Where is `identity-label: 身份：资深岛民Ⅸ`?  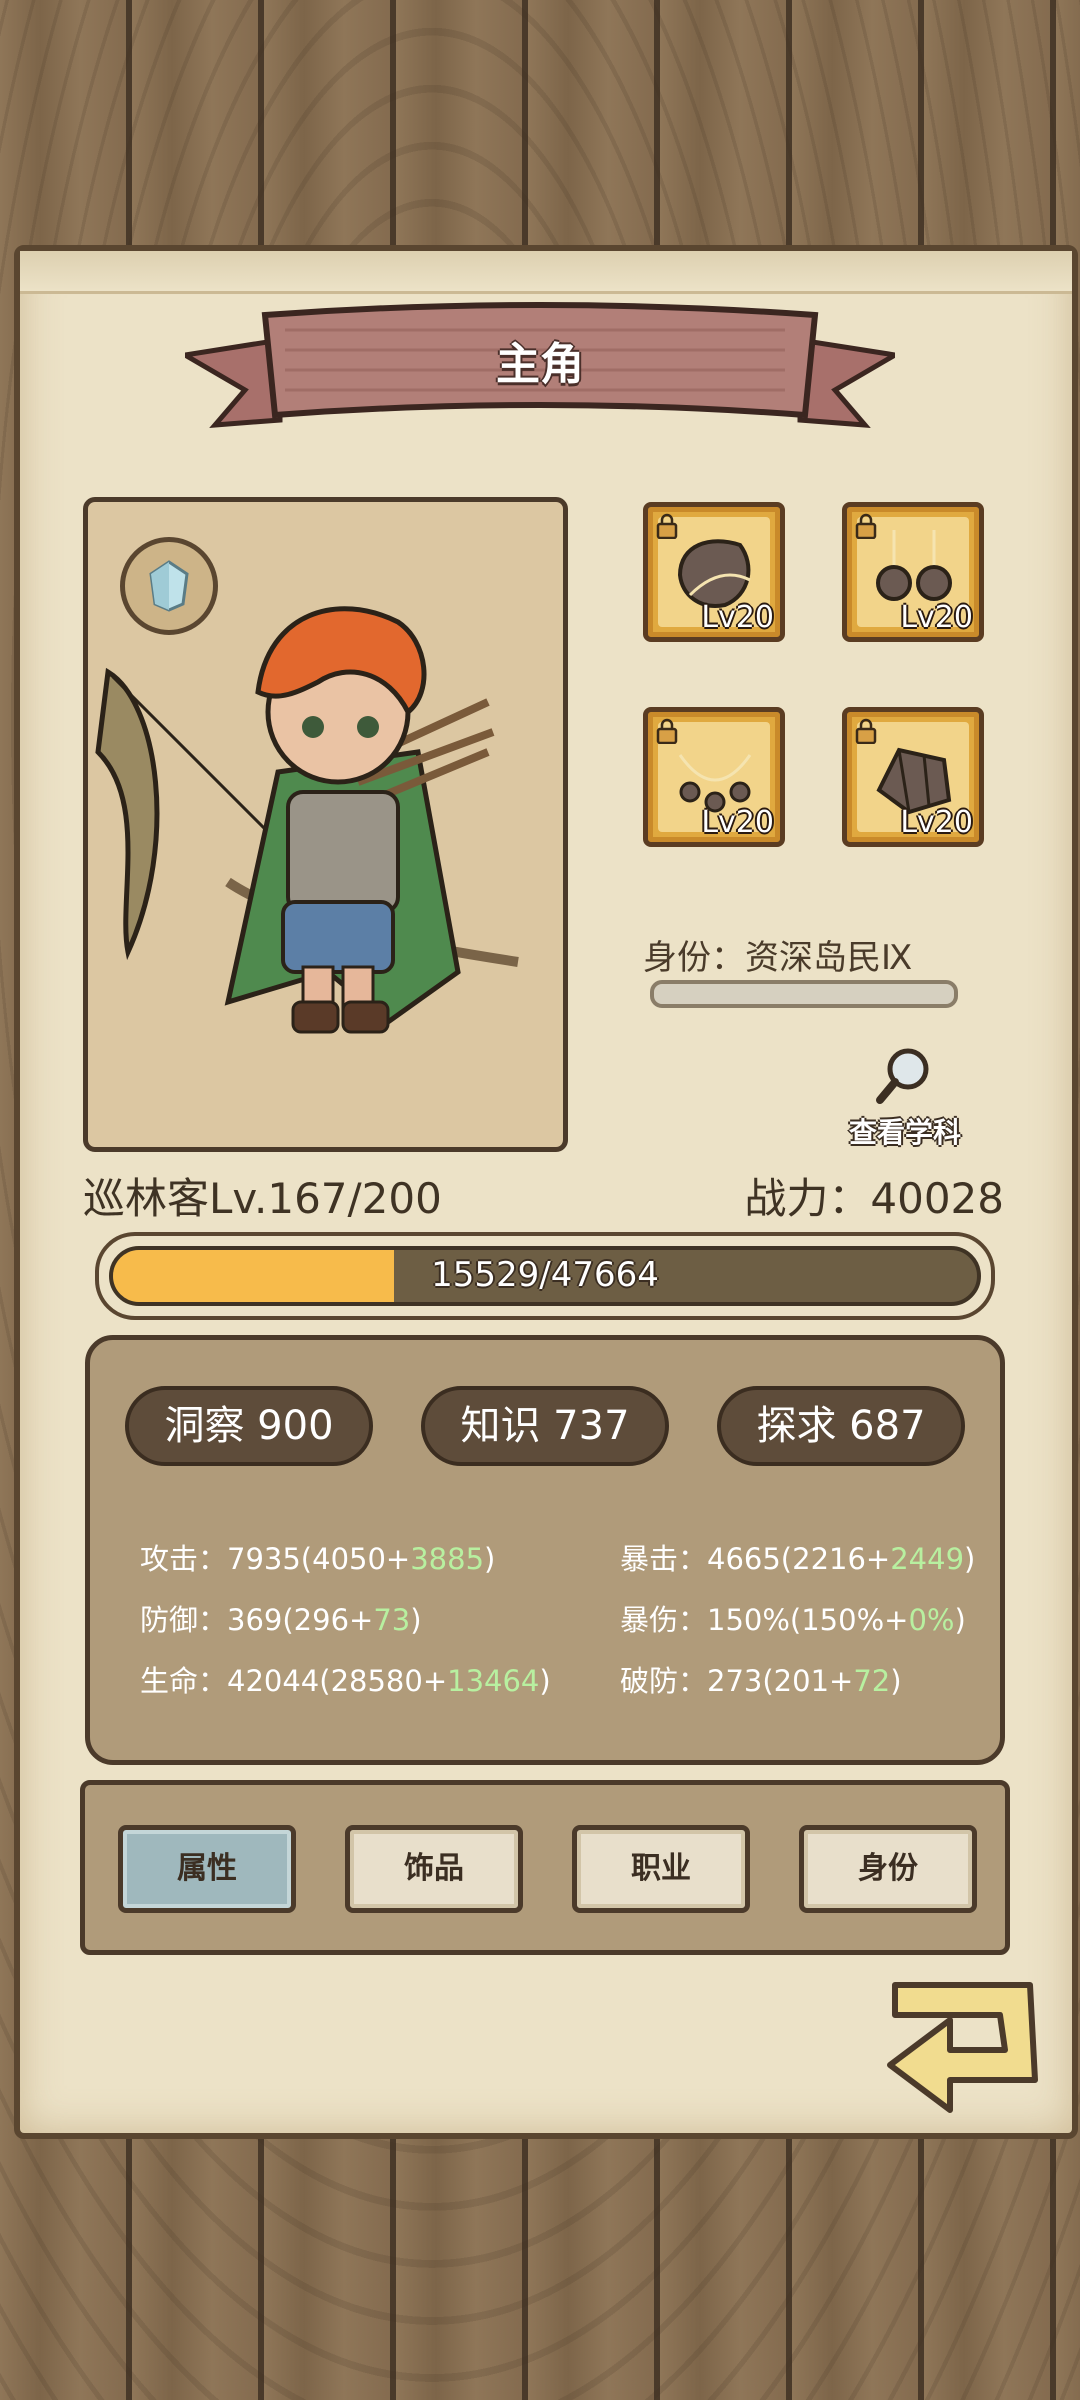
identity-label: 身份：资深岛民Ⅸ is located at coordinates (778, 958).